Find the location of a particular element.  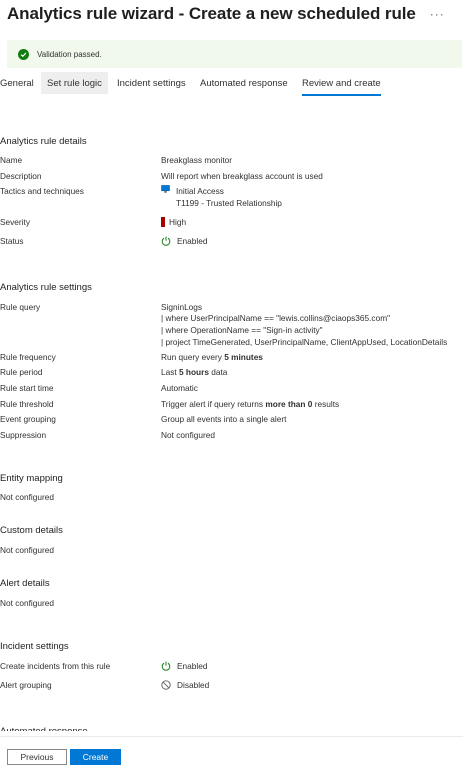

severity-high-icon is located at coordinates (163, 222).